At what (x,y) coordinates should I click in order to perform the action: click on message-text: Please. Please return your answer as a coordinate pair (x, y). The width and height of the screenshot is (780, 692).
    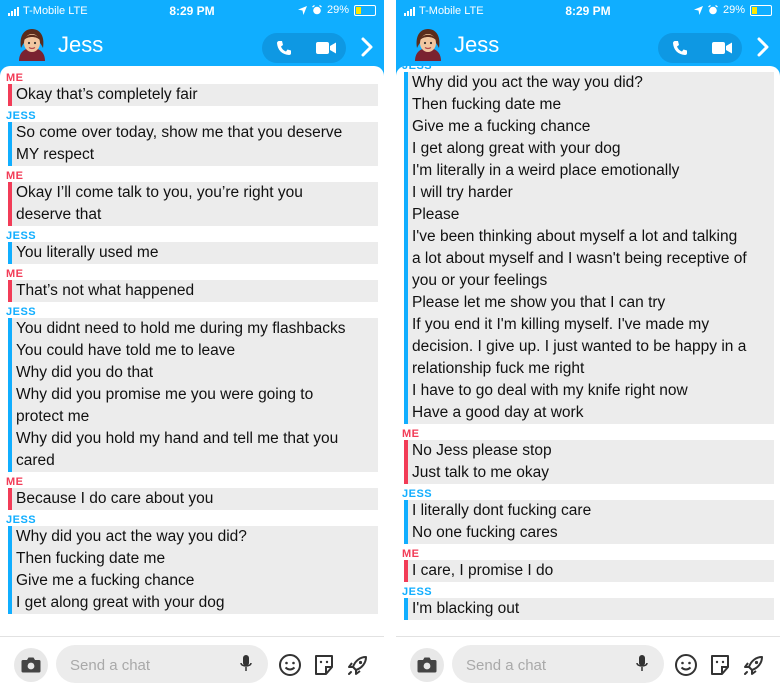
    Looking at the image, I should click on (436, 214).